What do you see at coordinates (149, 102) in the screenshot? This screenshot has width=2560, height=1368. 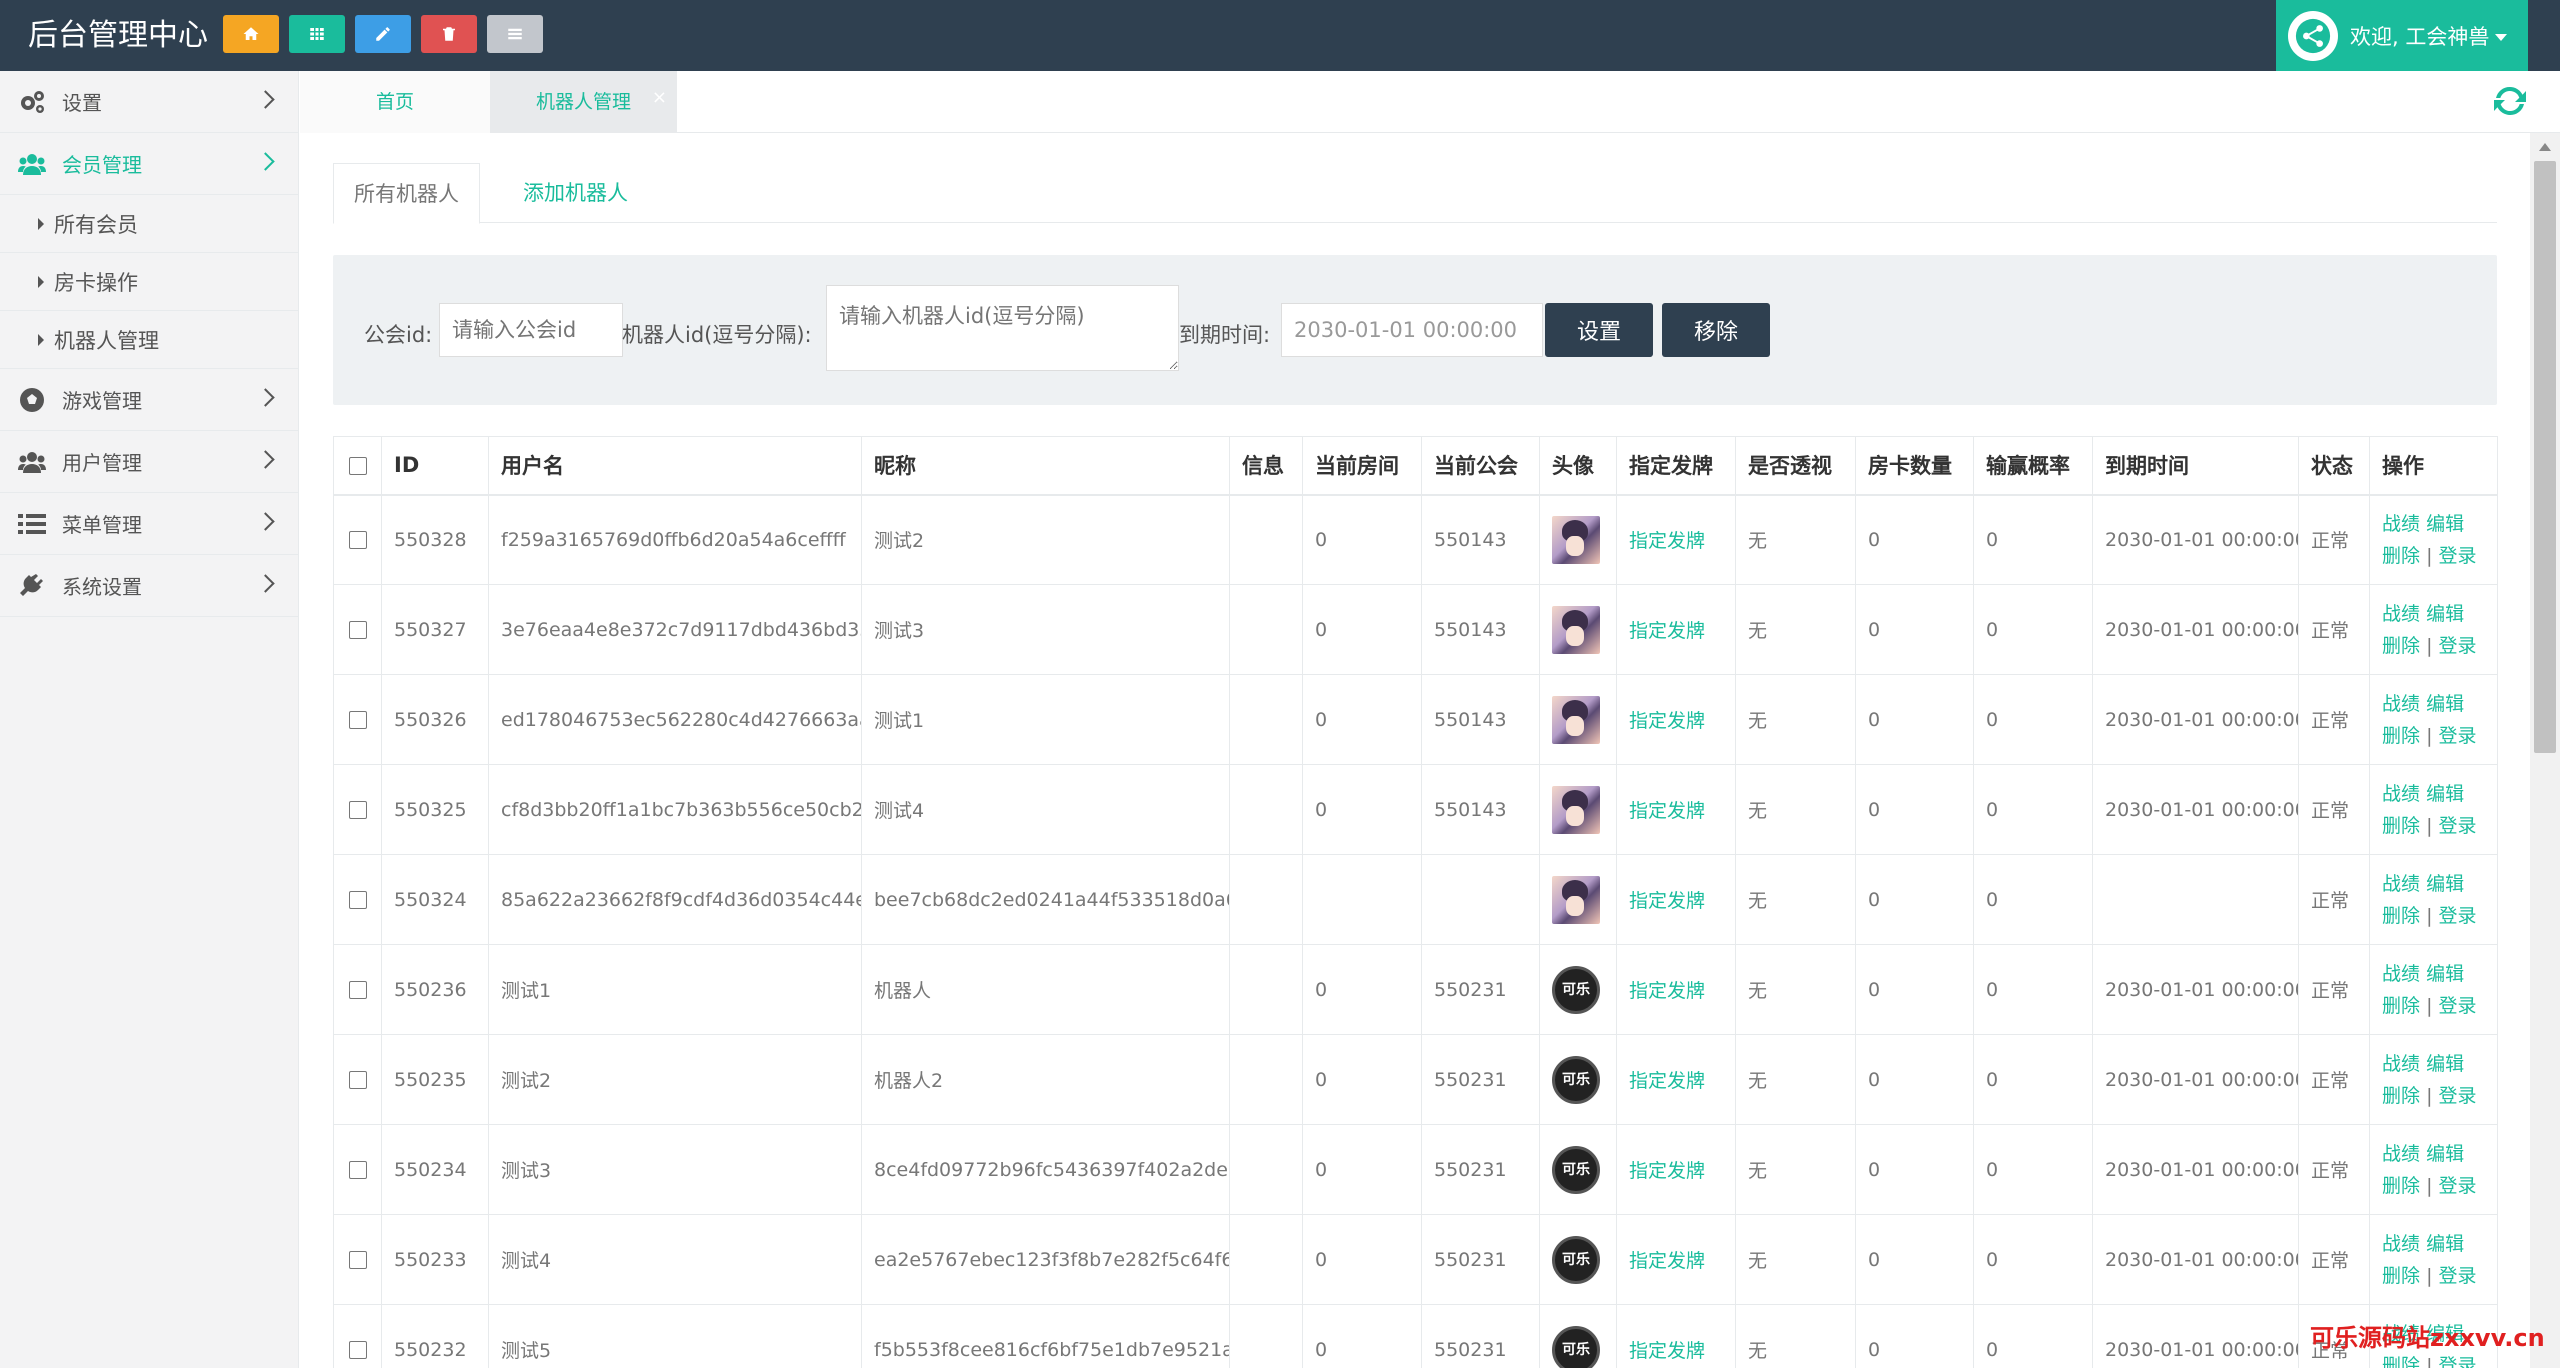 I see `sidebar-item-settings: 设置` at bounding box center [149, 102].